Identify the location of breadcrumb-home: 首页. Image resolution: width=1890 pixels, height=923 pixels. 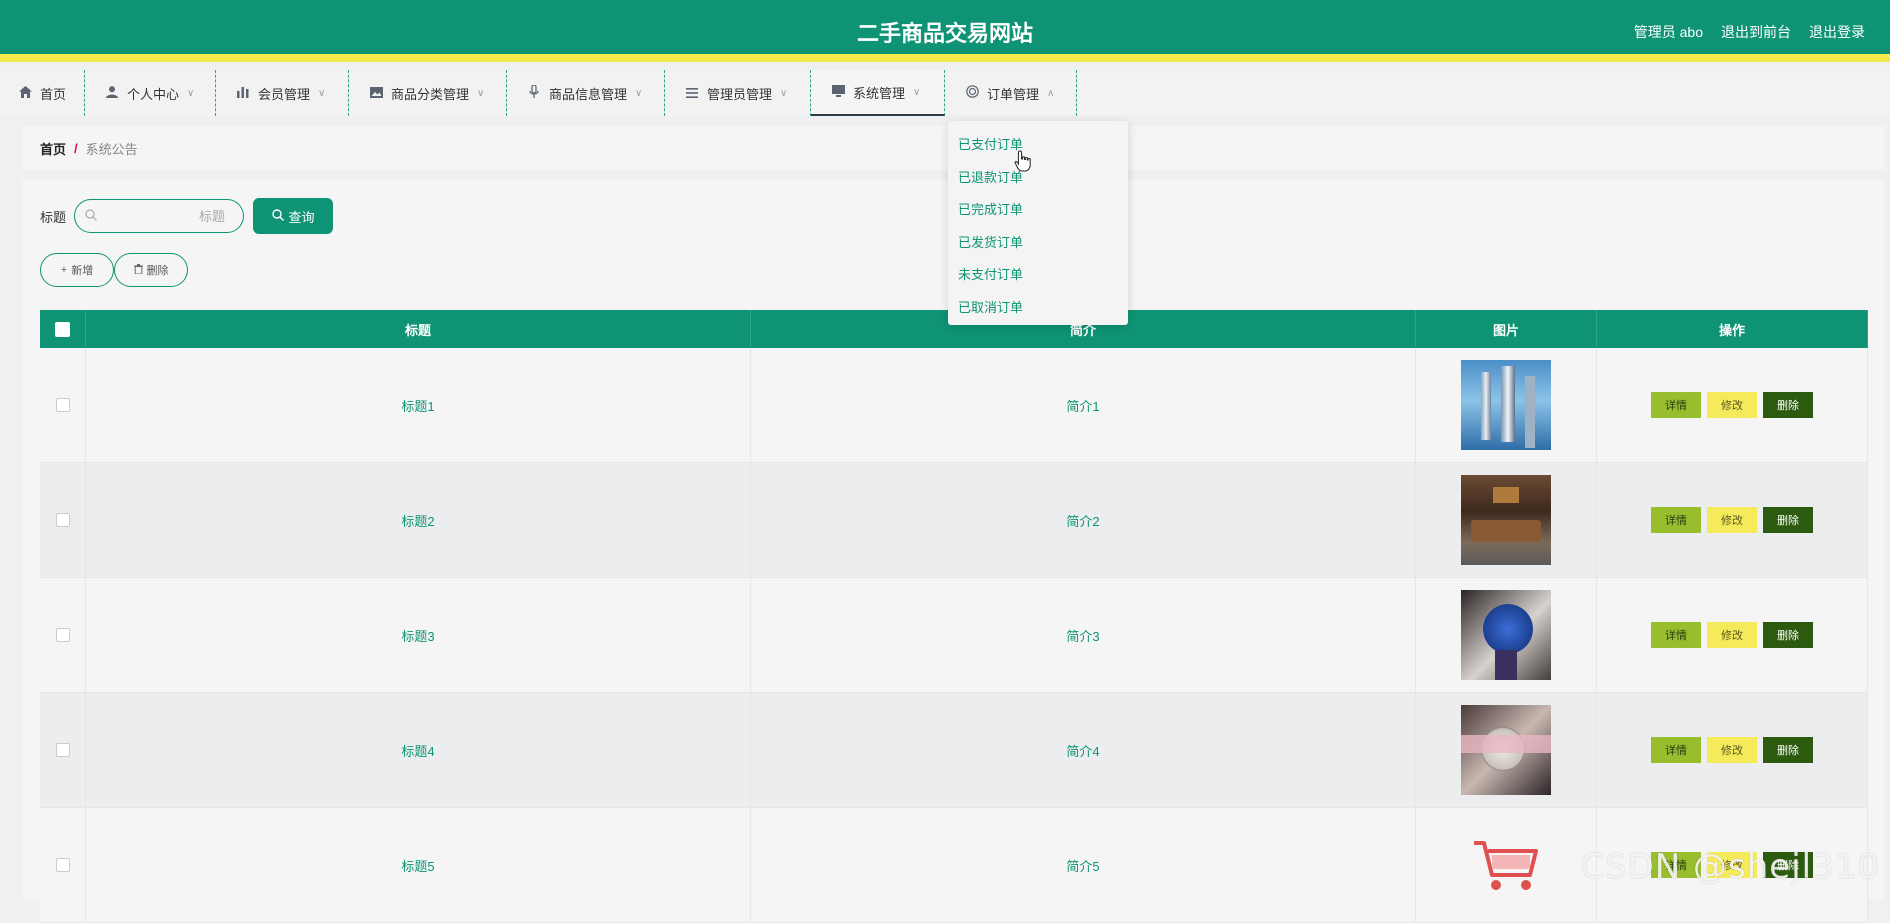
(53, 148).